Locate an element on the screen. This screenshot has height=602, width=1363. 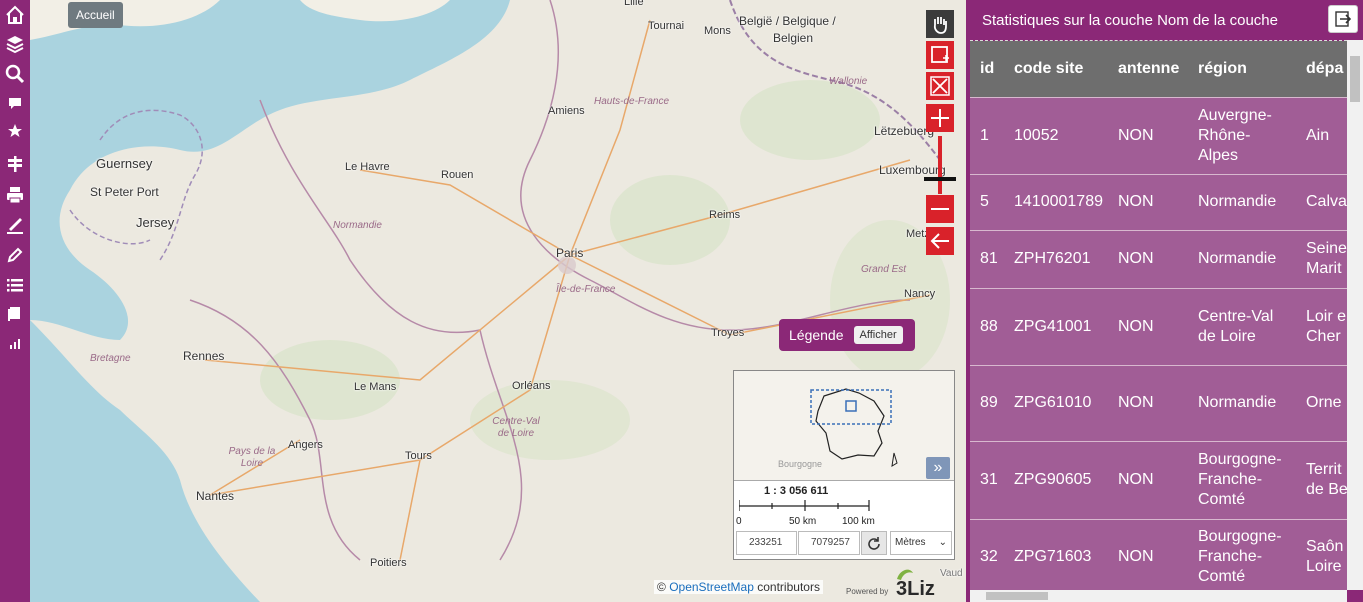
plus-icon is located at coordinates (940, 118).